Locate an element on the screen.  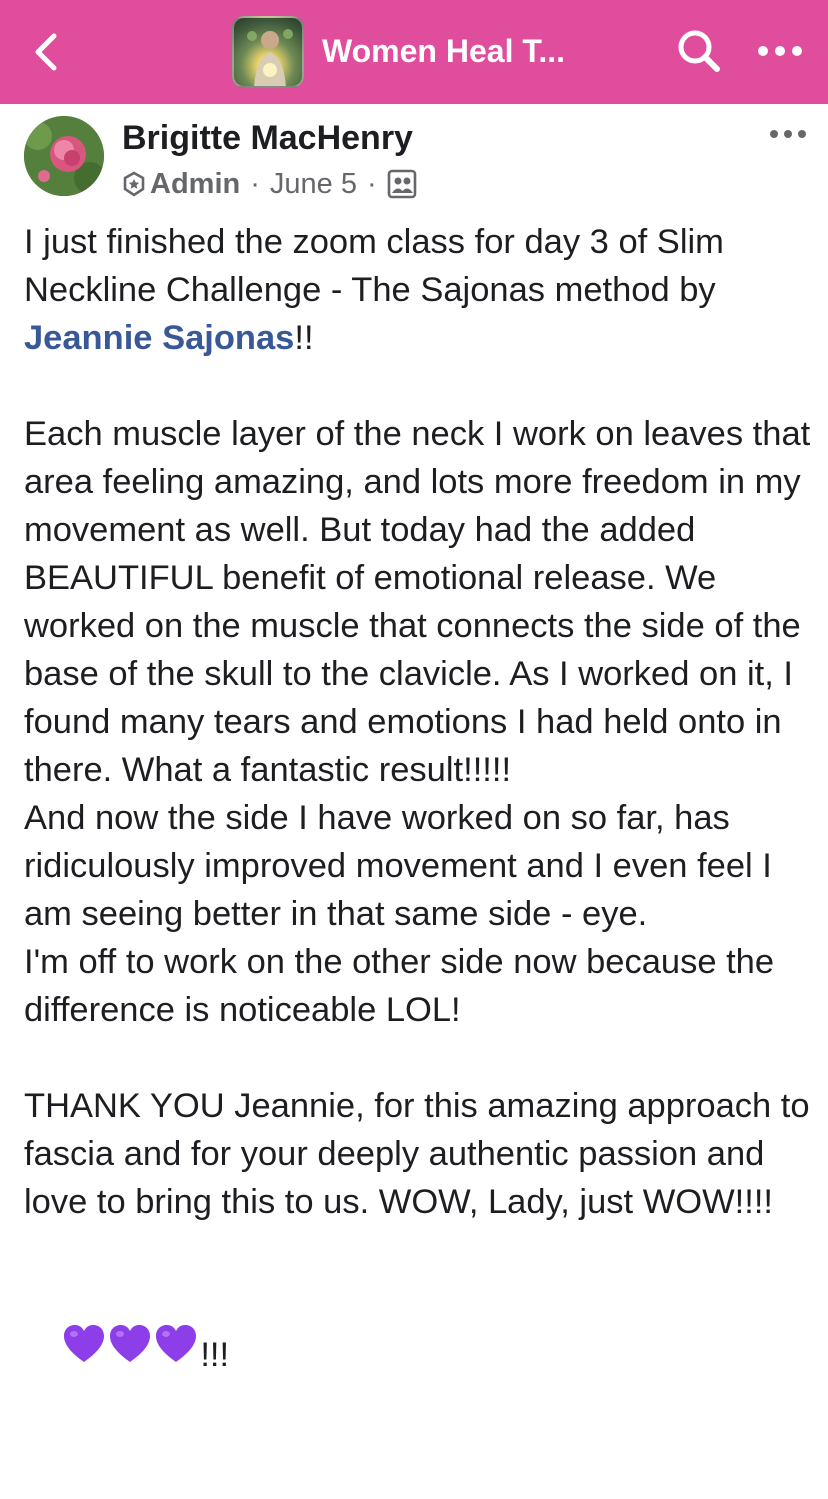
group-avatar is located at coordinates (268, 52).